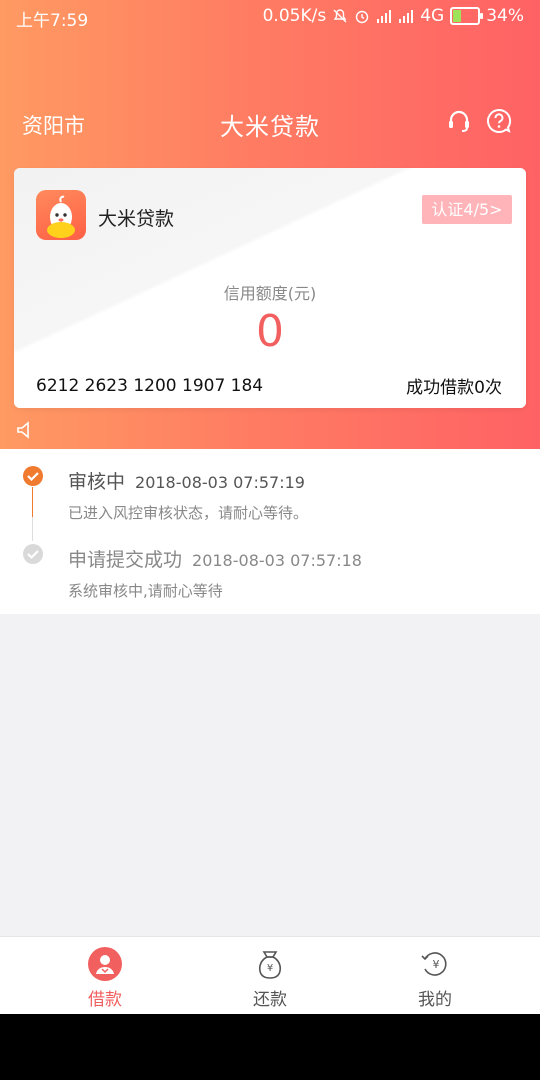 Image resolution: width=540 pixels, height=1080 pixels. I want to click on help-icon, so click(499, 121).